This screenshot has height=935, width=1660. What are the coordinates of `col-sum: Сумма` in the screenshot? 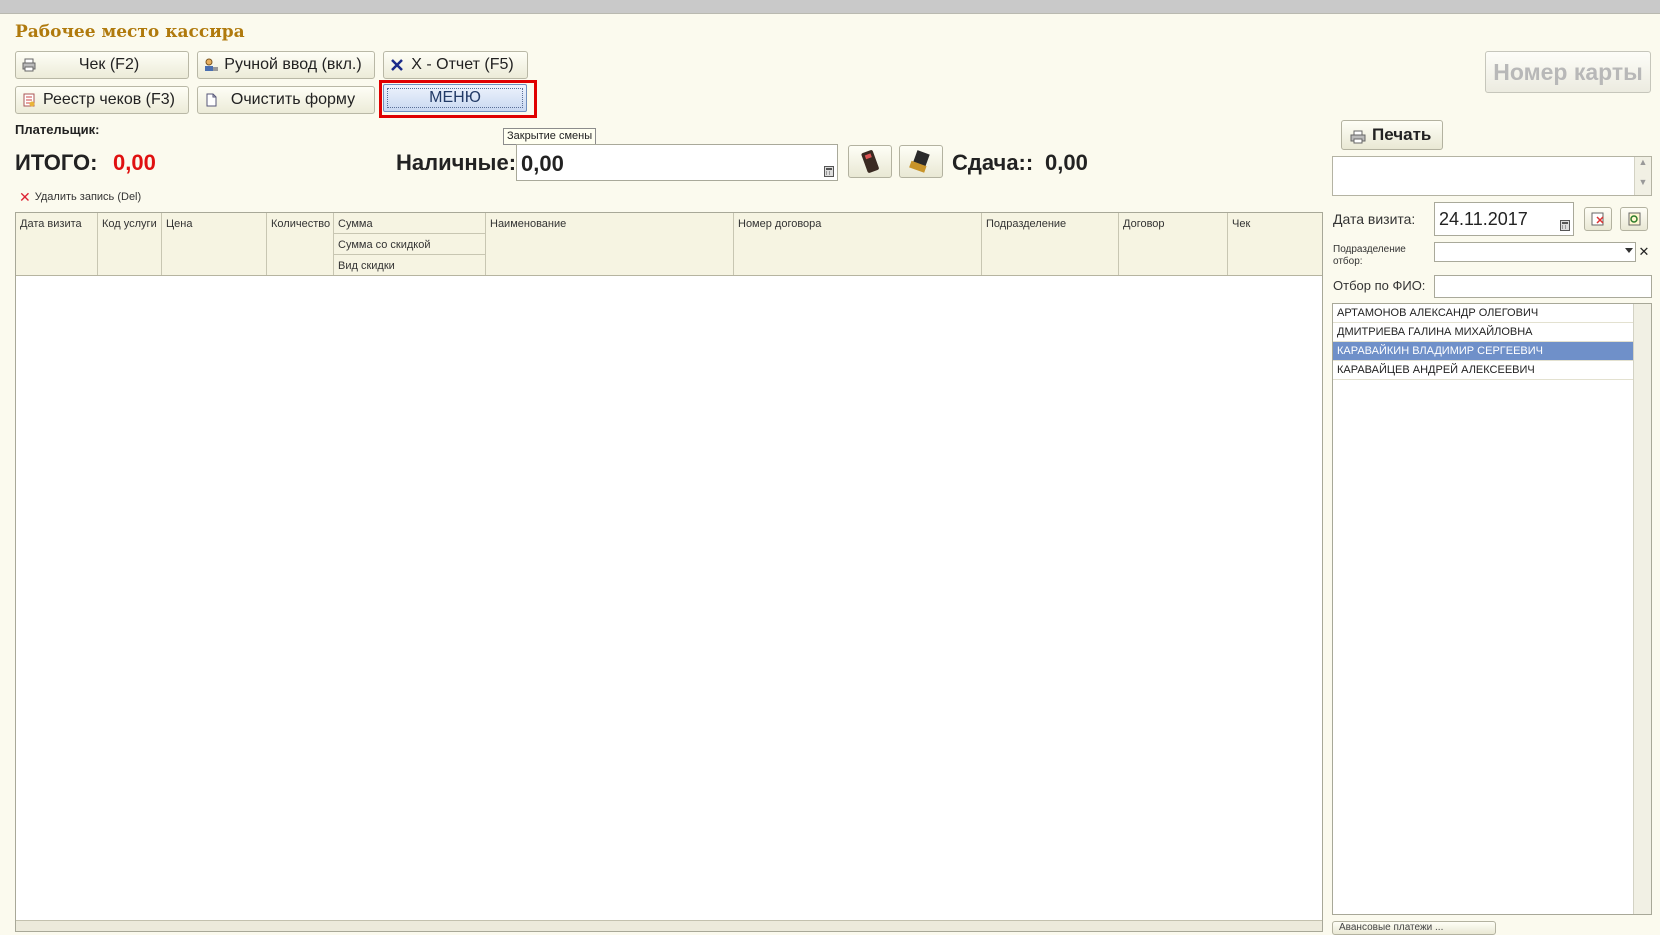 It's located at (410, 223).